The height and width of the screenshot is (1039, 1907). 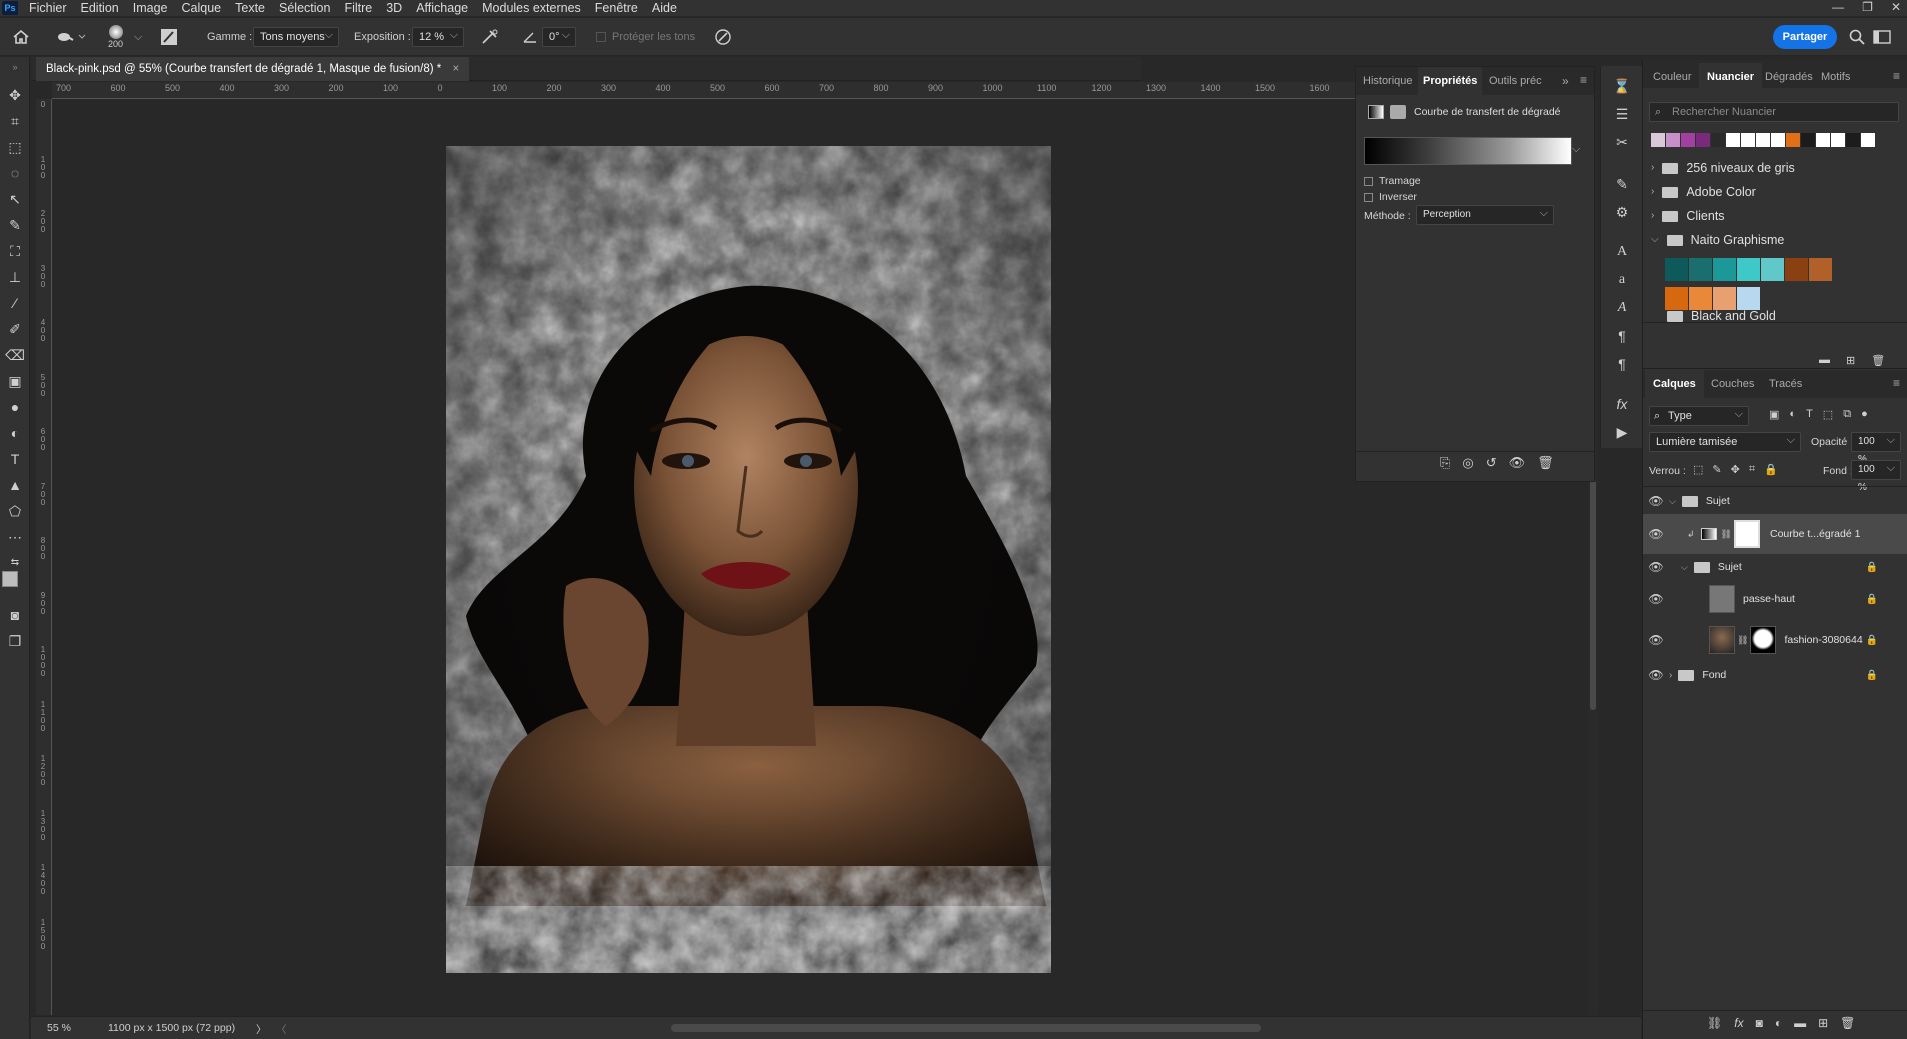 What do you see at coordinates (1763, 640) in the screenshot?
I see `layer-mask-thumbnail` at bounding box center [1763, 640].